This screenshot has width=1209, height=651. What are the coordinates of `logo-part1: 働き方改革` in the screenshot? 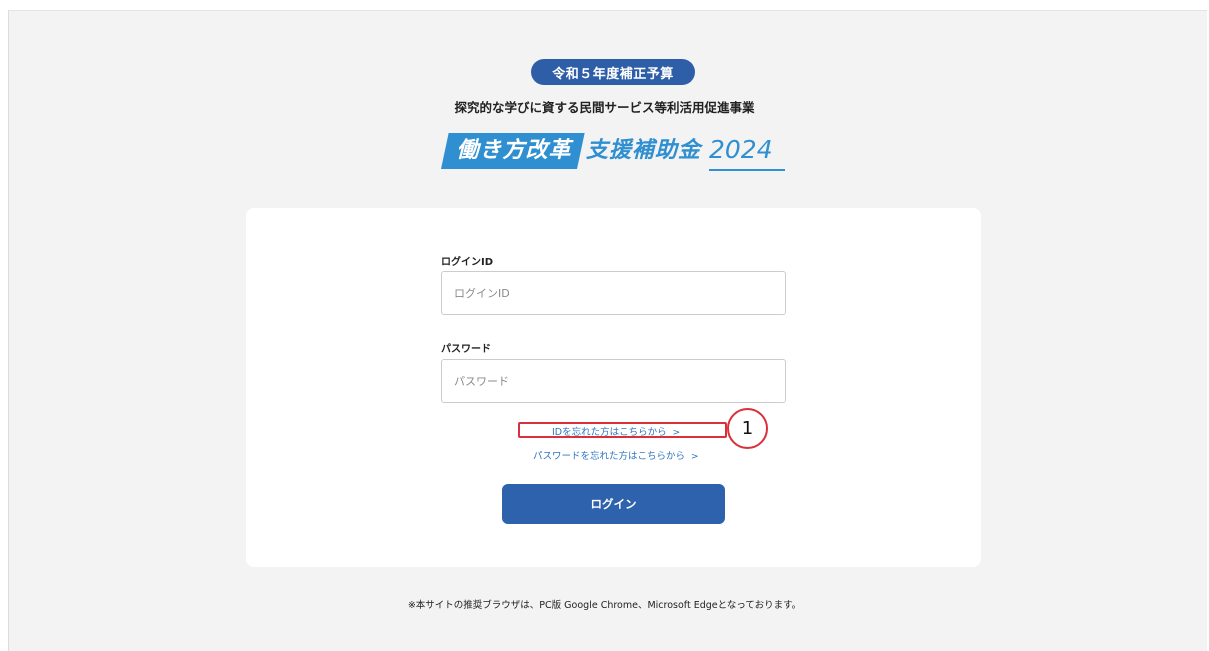 It's located at (514, 150).